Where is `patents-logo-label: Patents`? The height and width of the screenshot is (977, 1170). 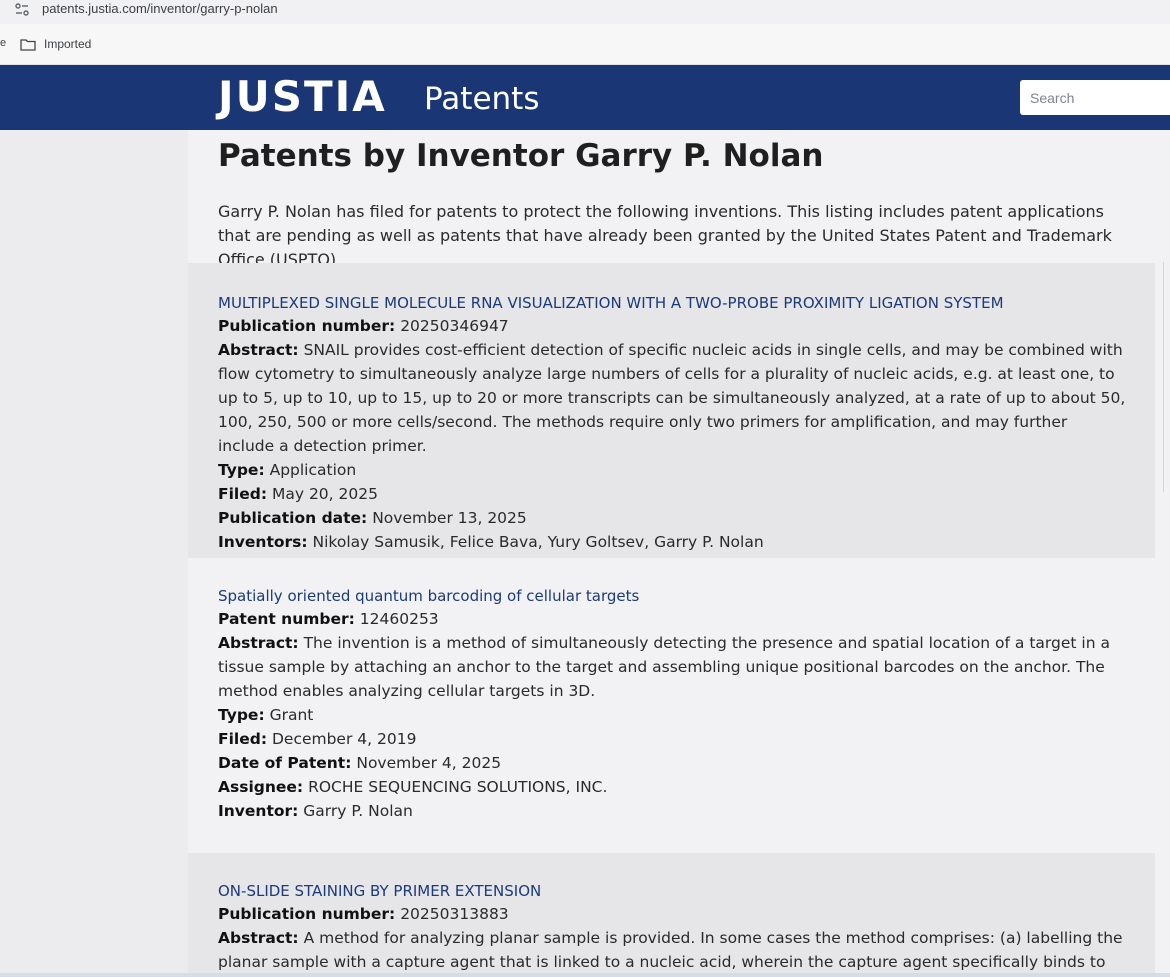
patents-logo-label: Patents is located at coordinates (481, 99).